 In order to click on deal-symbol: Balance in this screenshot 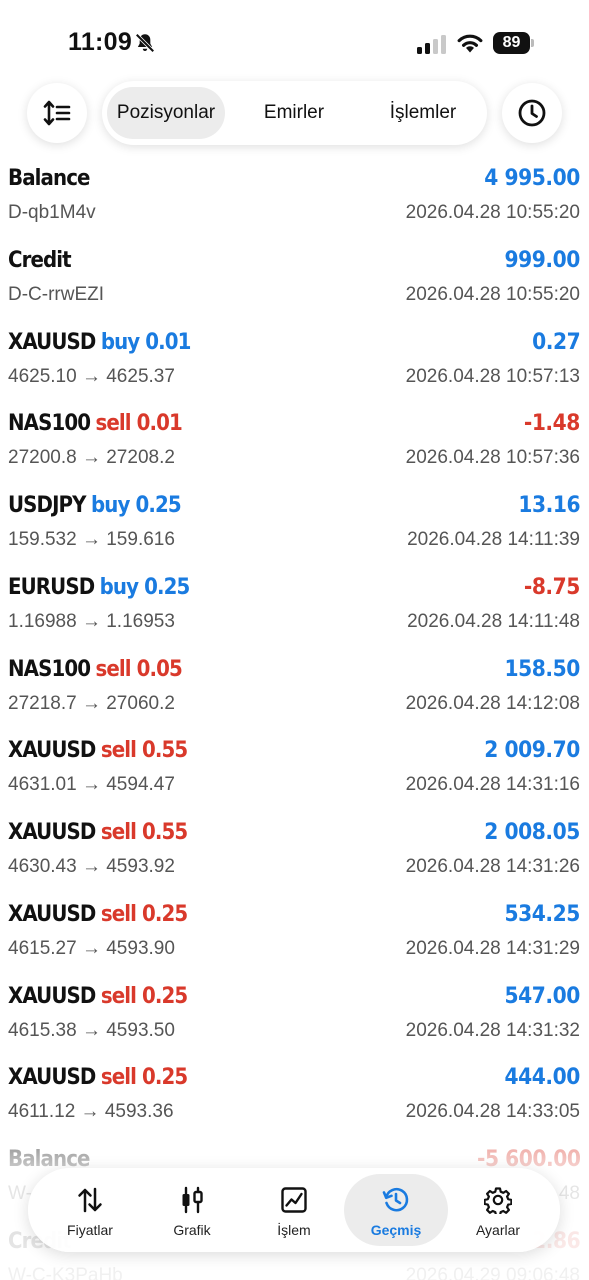, I will do `click(49, 178)`.